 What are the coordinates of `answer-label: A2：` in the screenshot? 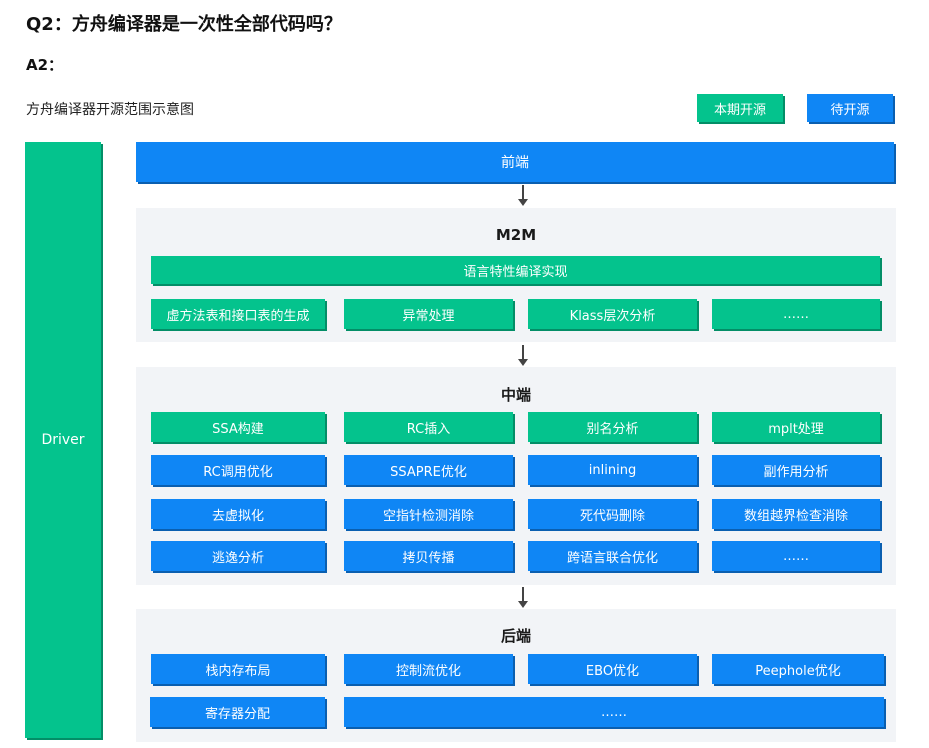 It's located at (45, 65).